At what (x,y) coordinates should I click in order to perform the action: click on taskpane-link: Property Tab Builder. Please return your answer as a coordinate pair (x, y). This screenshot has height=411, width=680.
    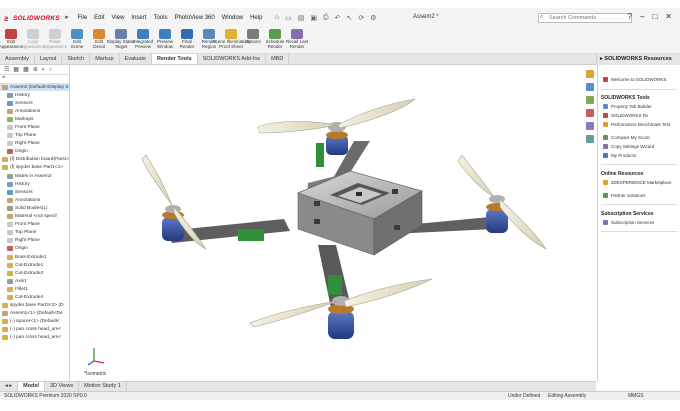
    Looking at the image, I should click on (638, 106).